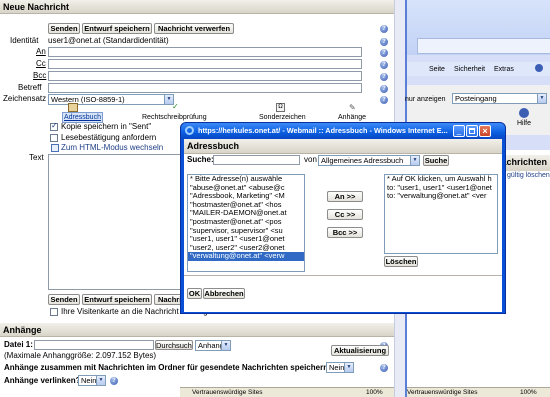  I want to click on source-select: Allgemeines Adressbuch ▼, so click(369, 160).